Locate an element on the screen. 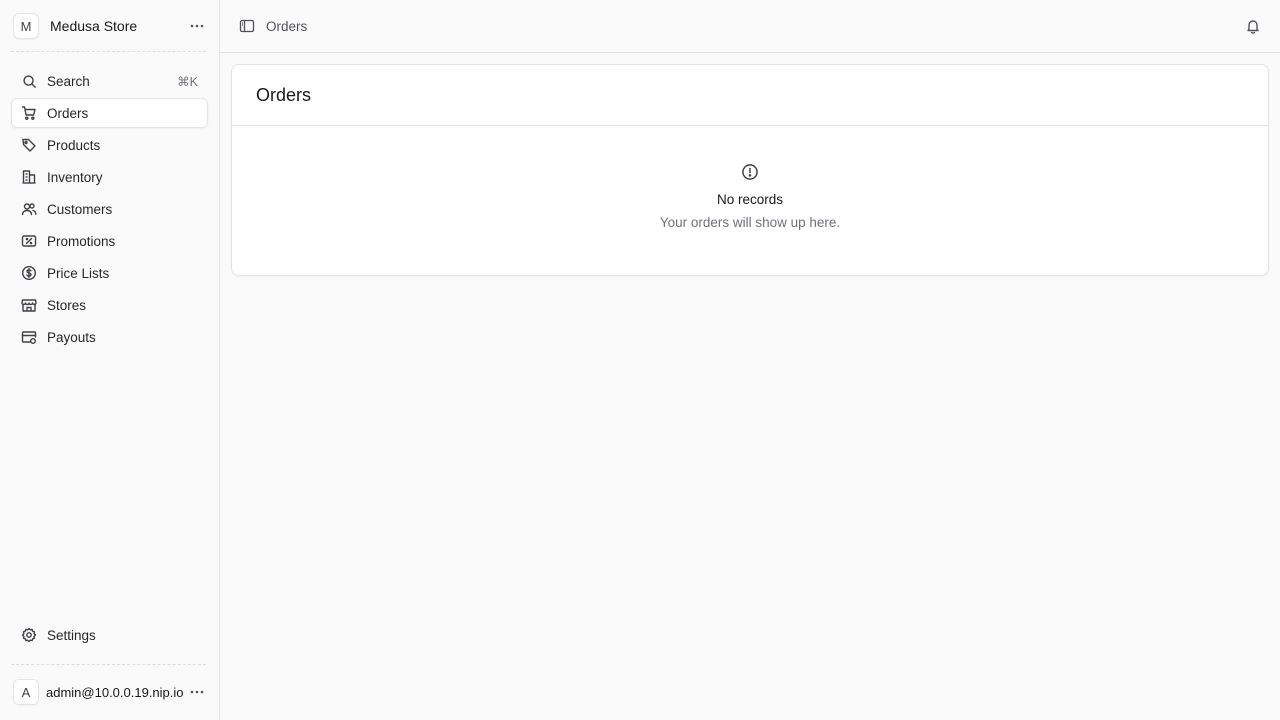 This screenshot has height=720, width=1280. tag-icon is located at coordinates (29, 145).